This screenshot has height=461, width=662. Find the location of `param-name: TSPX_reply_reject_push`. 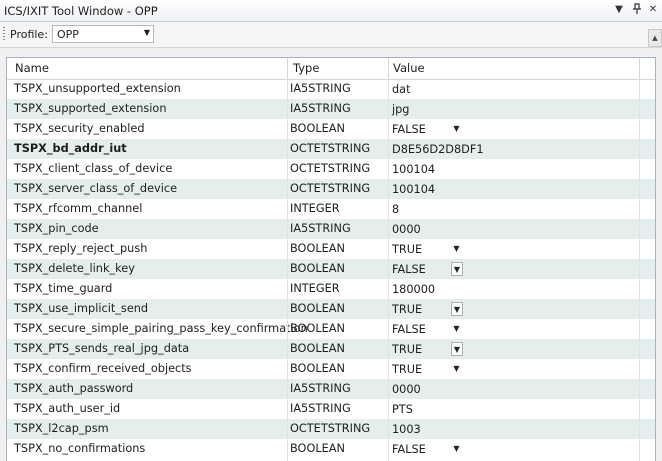

param-name: TSPX_reply_reject_push is located at coordinates (81, 248).